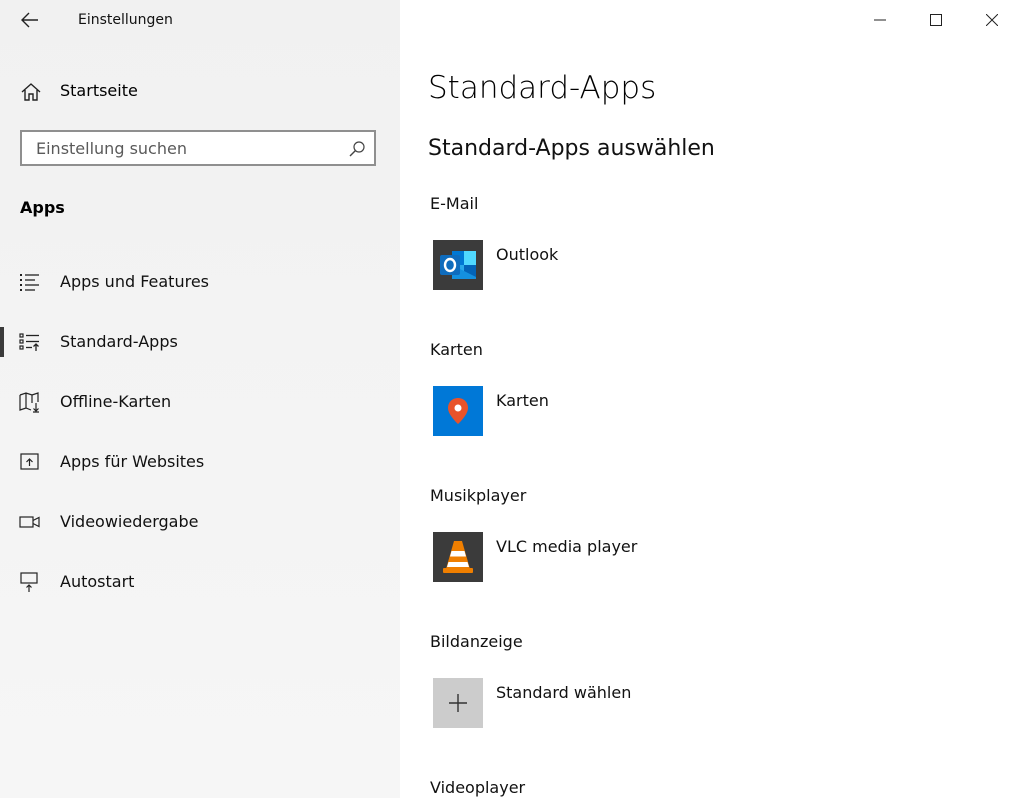 This screenshot has width=1020, height=798. What do you see at coordinates (132, 461) in the screenshot?
I see `sidebar-item-label: Apps für Websites` at bounding box center [132, 461].